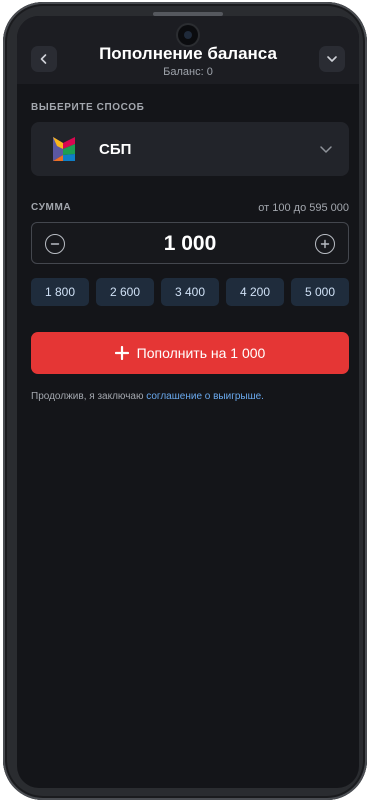 The image size is (370, 802). I want to click on header-menu-button, so click(332, 59).